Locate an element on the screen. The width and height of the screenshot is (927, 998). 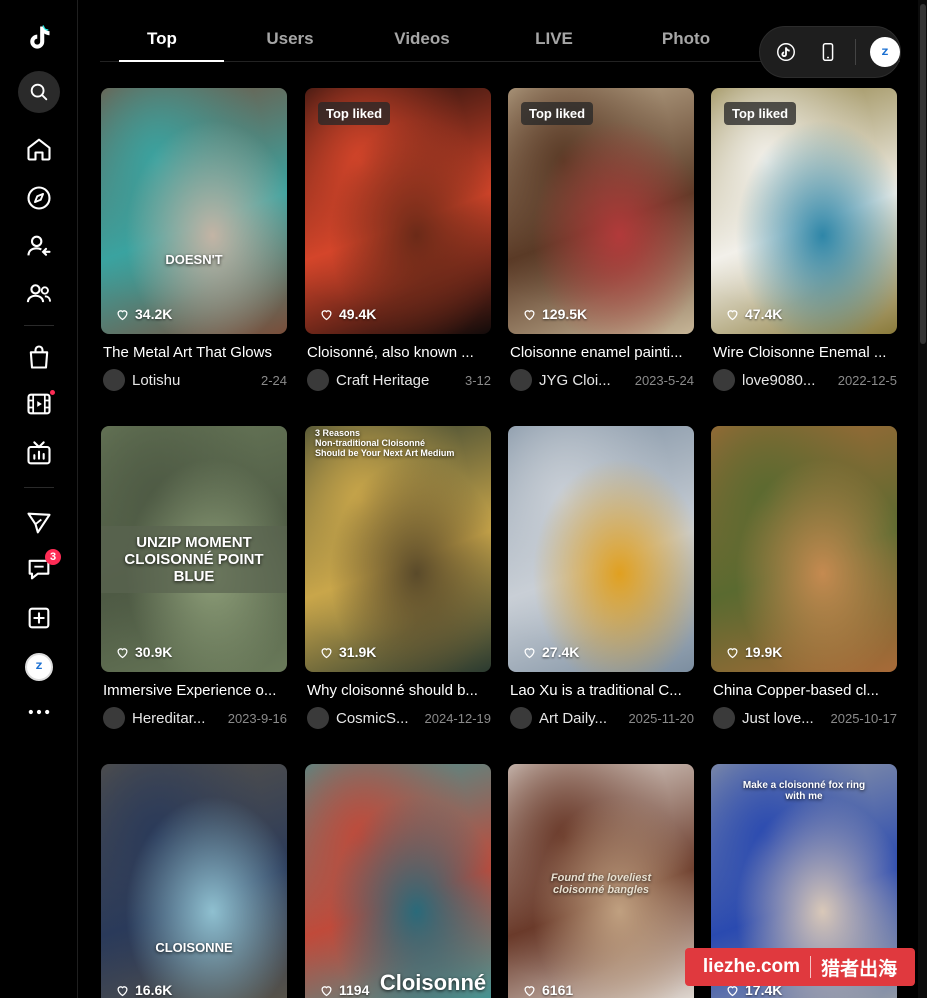
like-count: 6161 is located at coordinates (547, 990).